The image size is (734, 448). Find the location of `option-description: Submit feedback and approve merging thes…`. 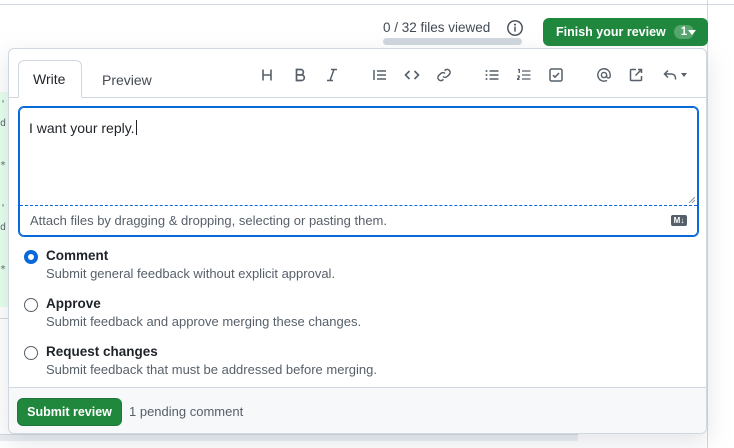

option-description: Submit feedback and approve merging thes… is located at coordinates (204, 321).